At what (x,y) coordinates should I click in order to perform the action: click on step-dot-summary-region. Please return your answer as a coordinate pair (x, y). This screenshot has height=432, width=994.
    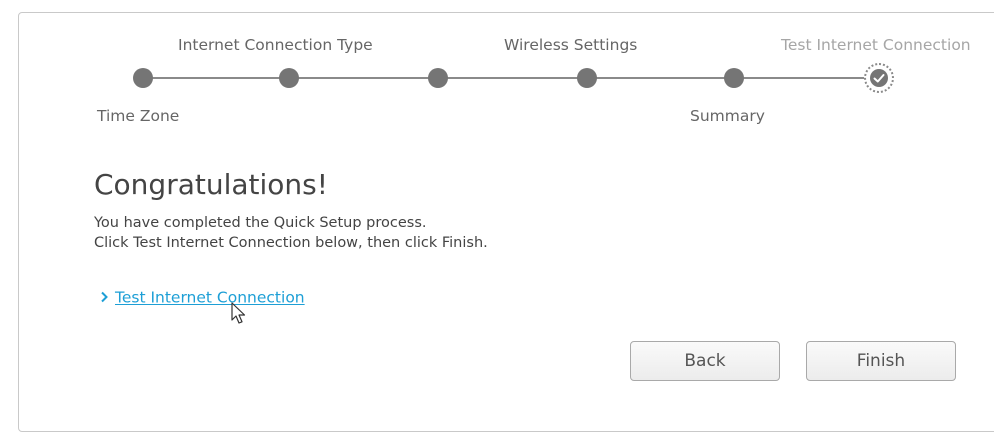
    Looking at the image, I should click on (438, 78).